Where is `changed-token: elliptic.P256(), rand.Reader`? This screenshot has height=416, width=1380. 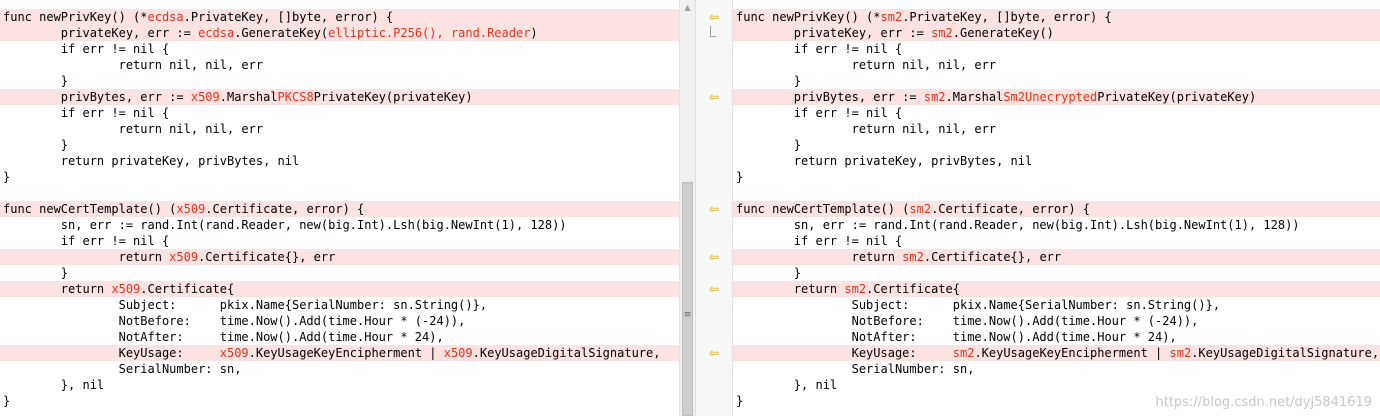 changed-token: elliptic.P256(), rand.Reader is located at coordinates (429, 33).